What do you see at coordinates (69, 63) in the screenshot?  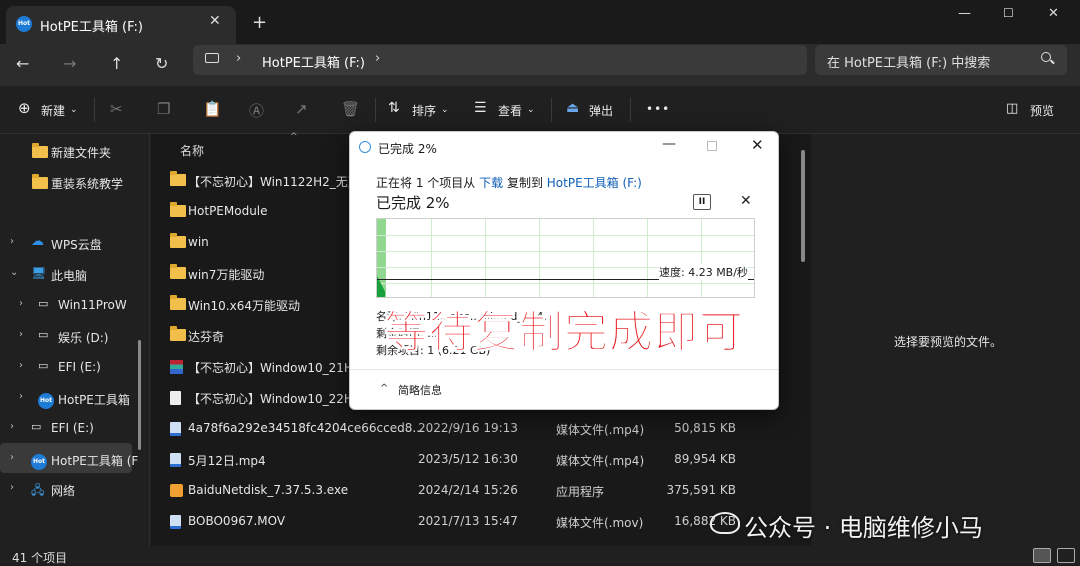 I see `forward-arrow-icon: →` at bounding box center [69, 63].